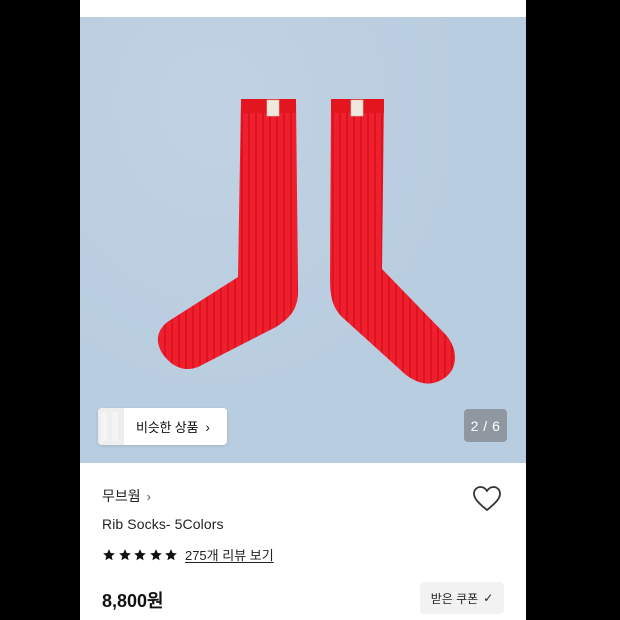  What do you see at coordinates (133, 601) in the screenshot?
I see `product-price: 8,800원` at bounding box center [133, 601].